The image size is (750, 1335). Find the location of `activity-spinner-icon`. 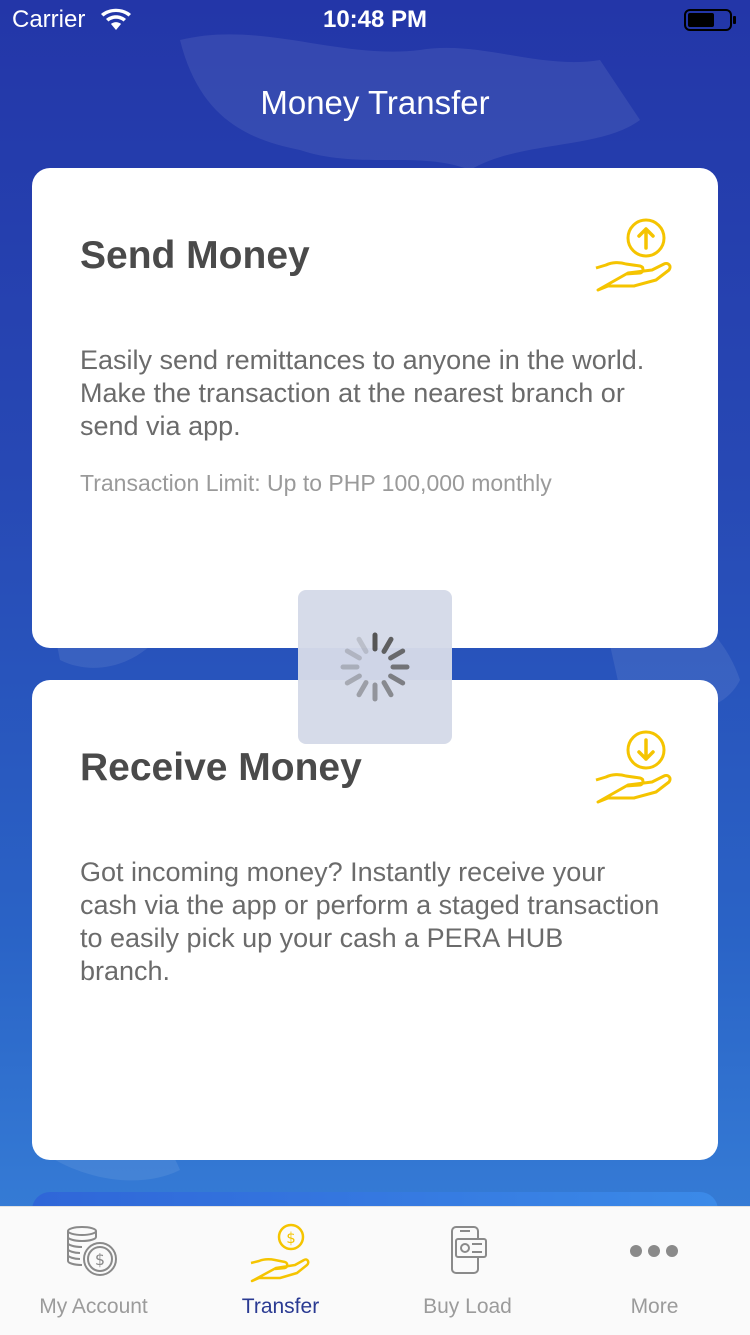

activity-spinner-icon is located at coordinates (375, 667).